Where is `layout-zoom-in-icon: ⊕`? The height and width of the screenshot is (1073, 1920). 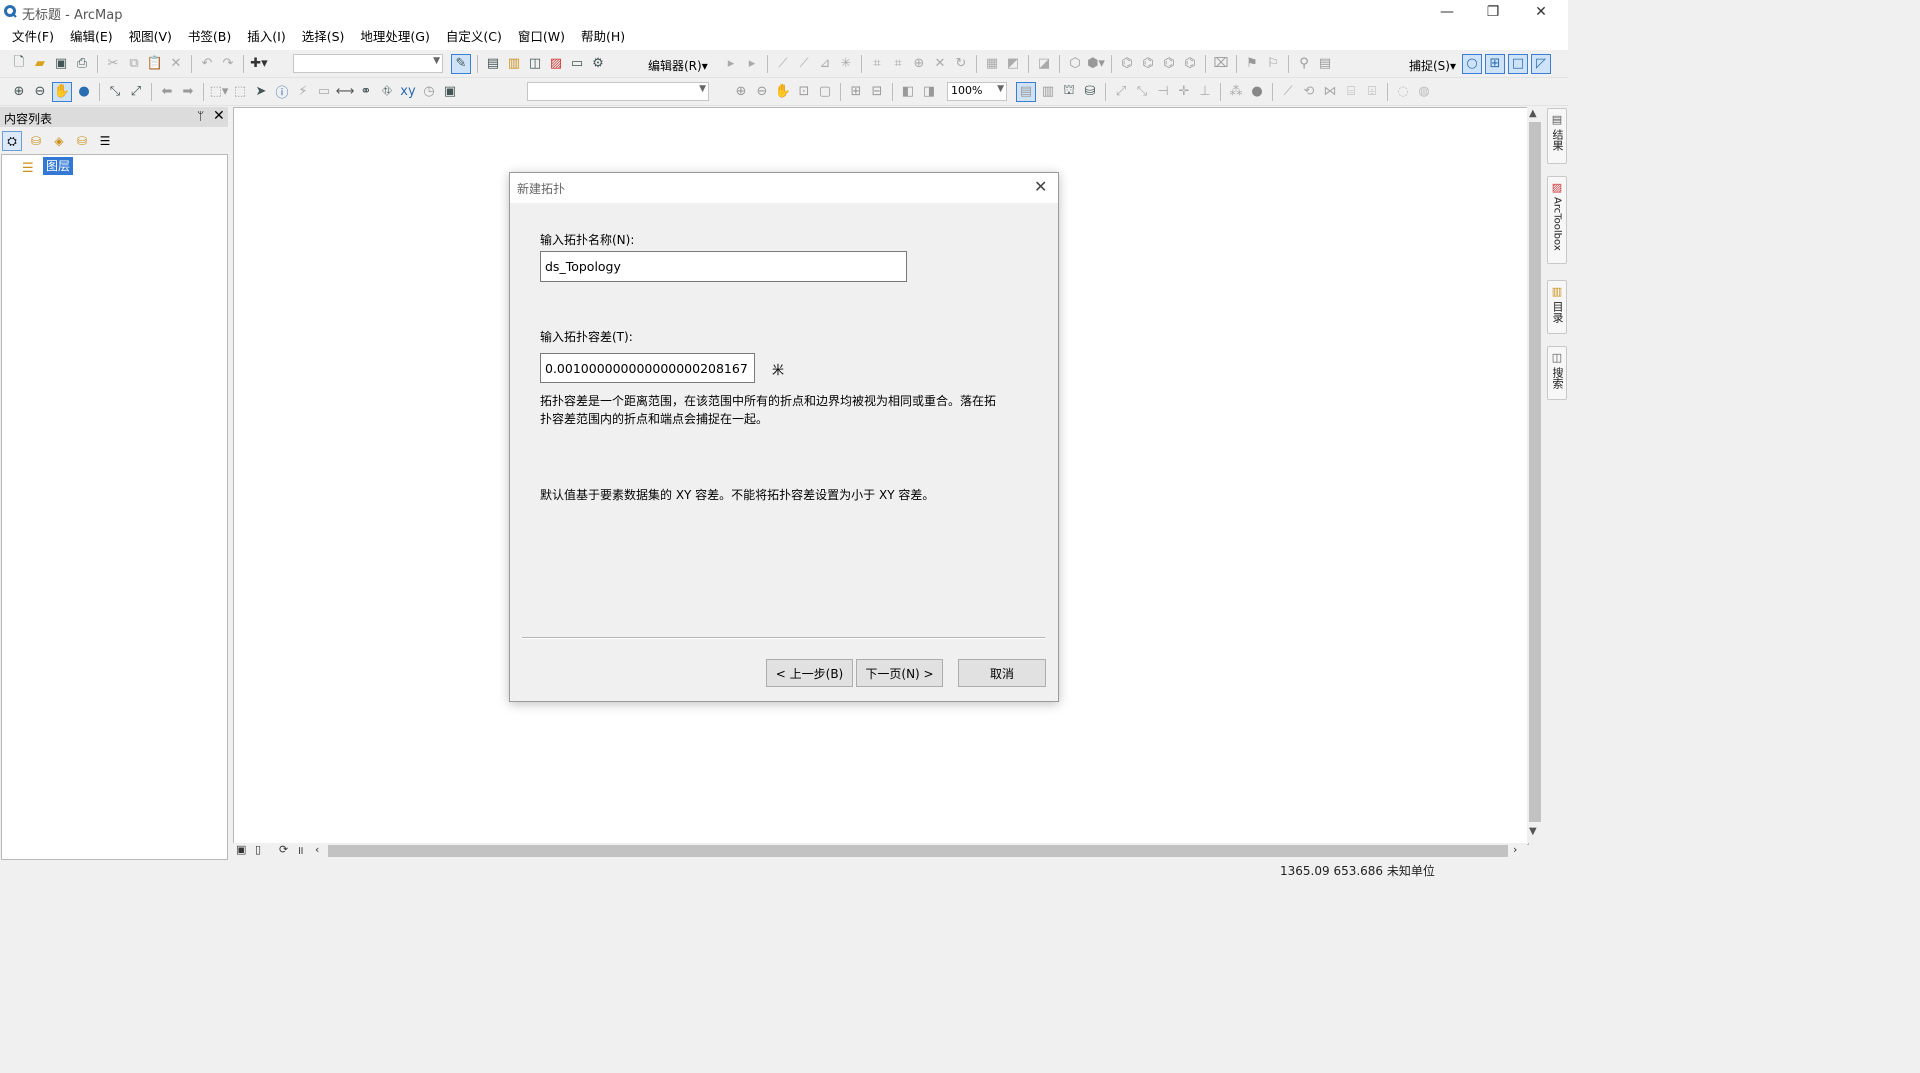
layout-zoom-in-icon: ⊕ is located at coordinates (741, 92).